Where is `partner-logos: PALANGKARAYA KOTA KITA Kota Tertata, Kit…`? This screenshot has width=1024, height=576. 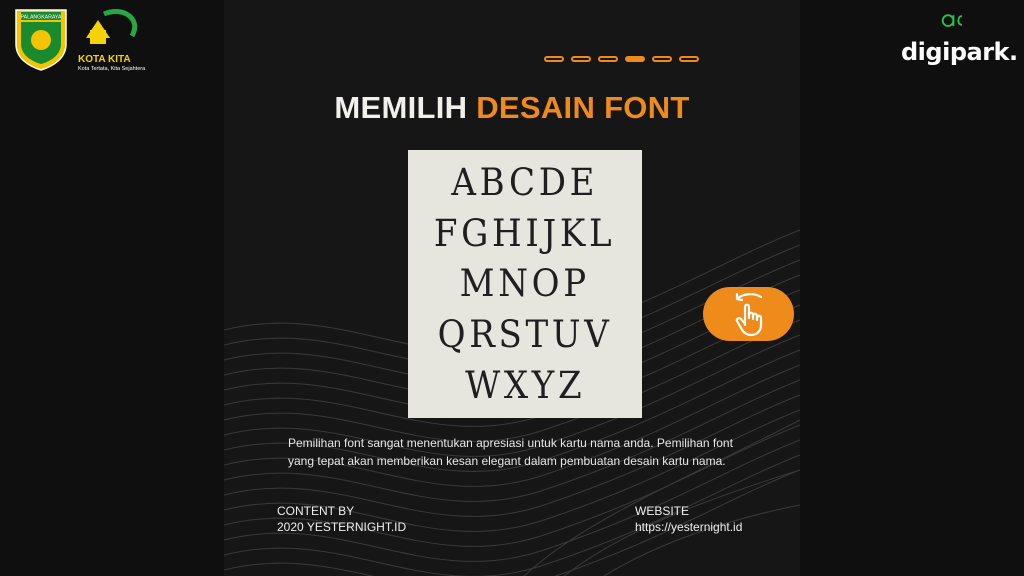
partner-logos: PALANGKARAYA KOTA KITA Kota Tertata, Kit… is located at coordinates (80, 40).